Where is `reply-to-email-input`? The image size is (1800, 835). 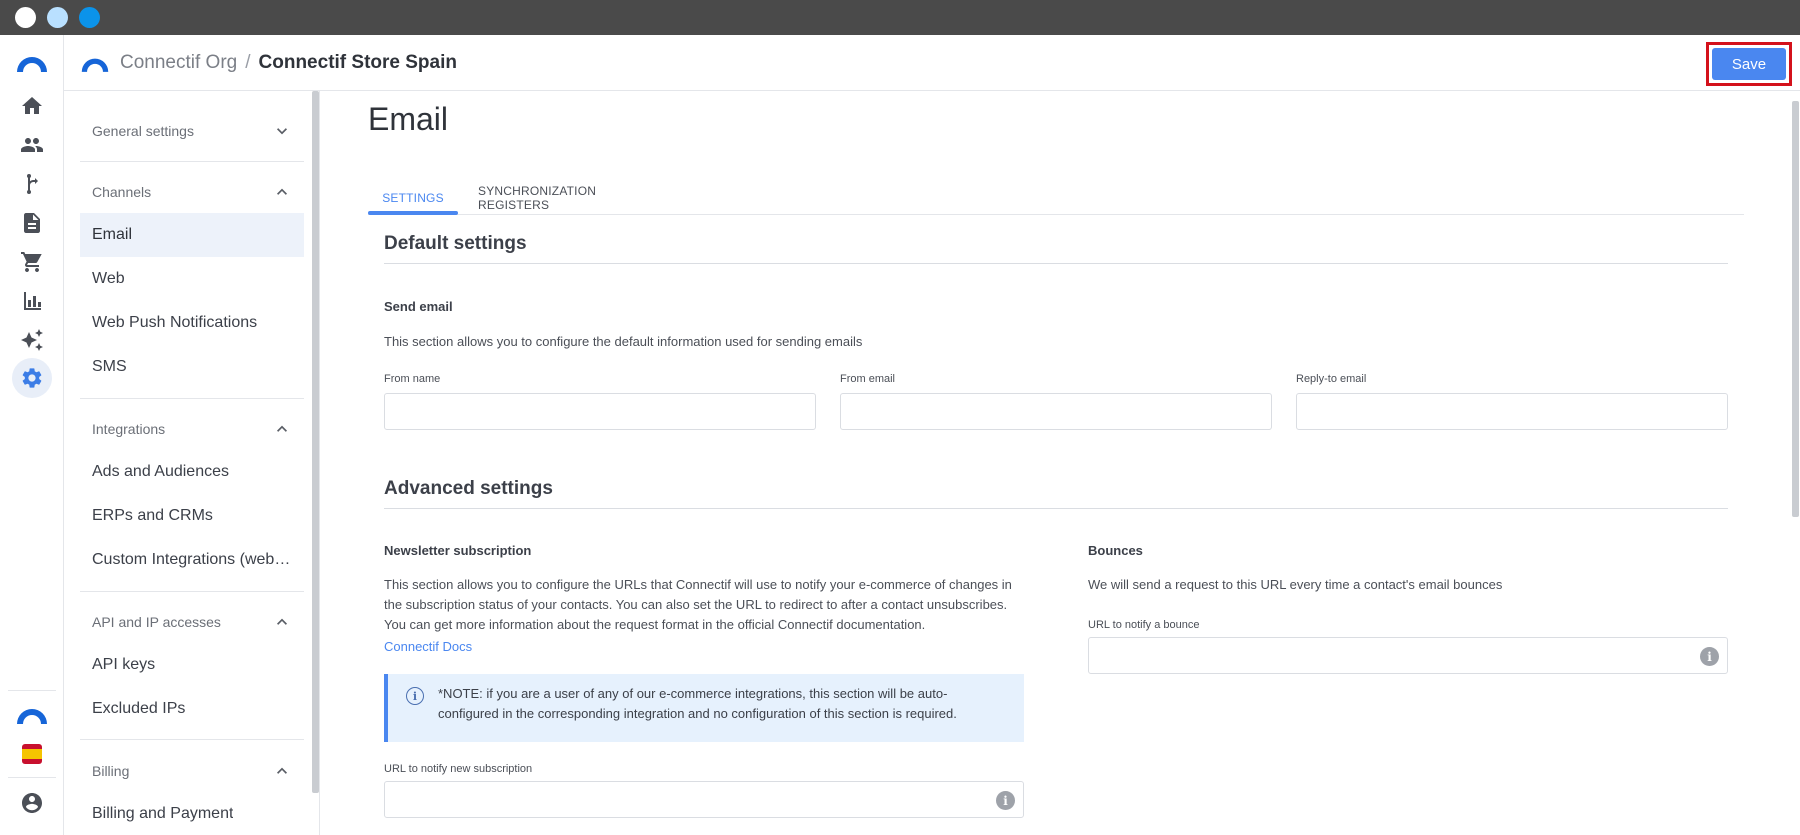
reply-to-email-input is located at coordinates (1512, 411).